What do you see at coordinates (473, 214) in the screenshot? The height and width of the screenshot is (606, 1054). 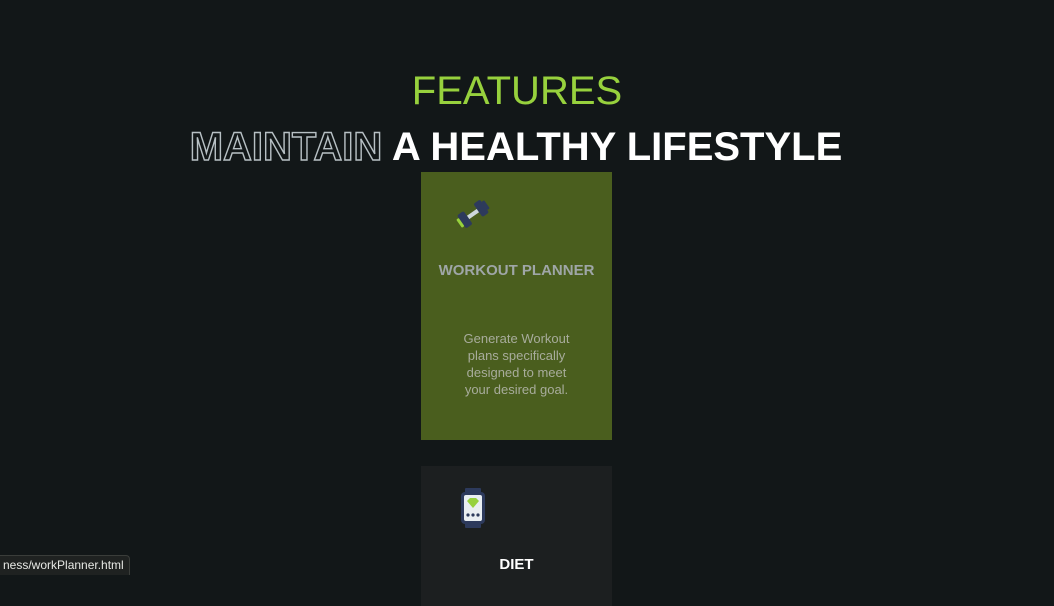 I see `dumbbell-icon` at bounding box center [473, 214].